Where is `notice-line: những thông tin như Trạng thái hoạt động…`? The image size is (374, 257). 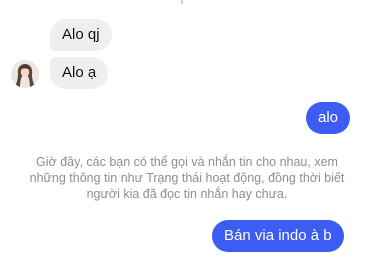 notice-line: những thông tin như Trạng thái hoạt động… is located at coordinates (187, 178).